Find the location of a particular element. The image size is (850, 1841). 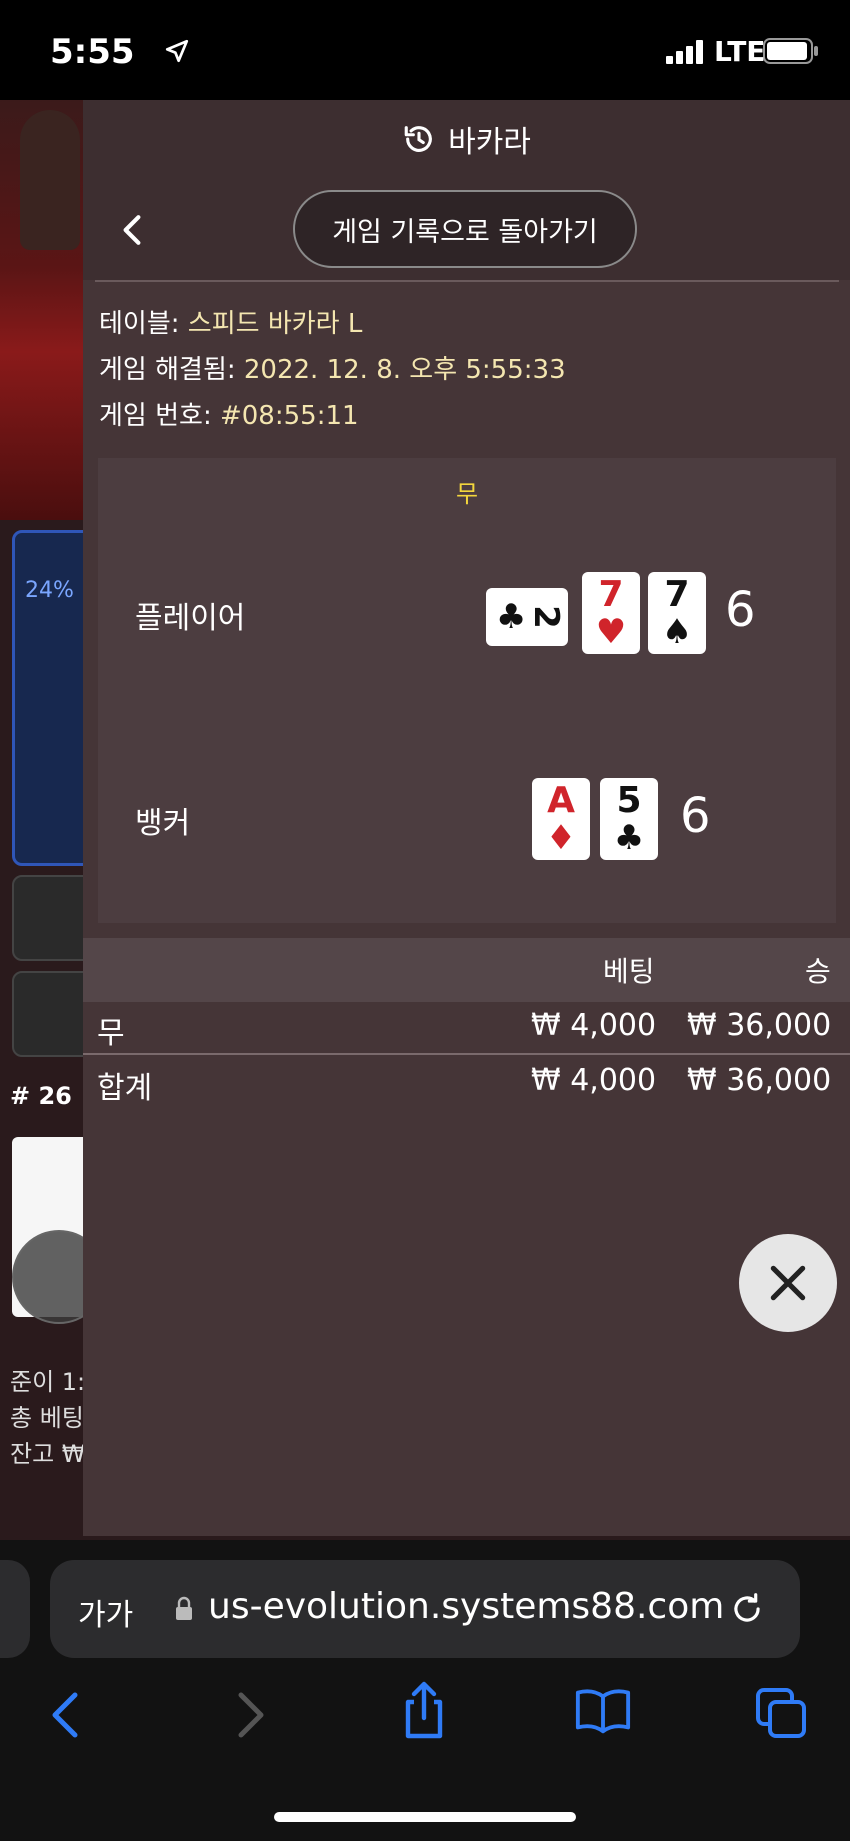

battery-icon is located at coordinates (790, 51).